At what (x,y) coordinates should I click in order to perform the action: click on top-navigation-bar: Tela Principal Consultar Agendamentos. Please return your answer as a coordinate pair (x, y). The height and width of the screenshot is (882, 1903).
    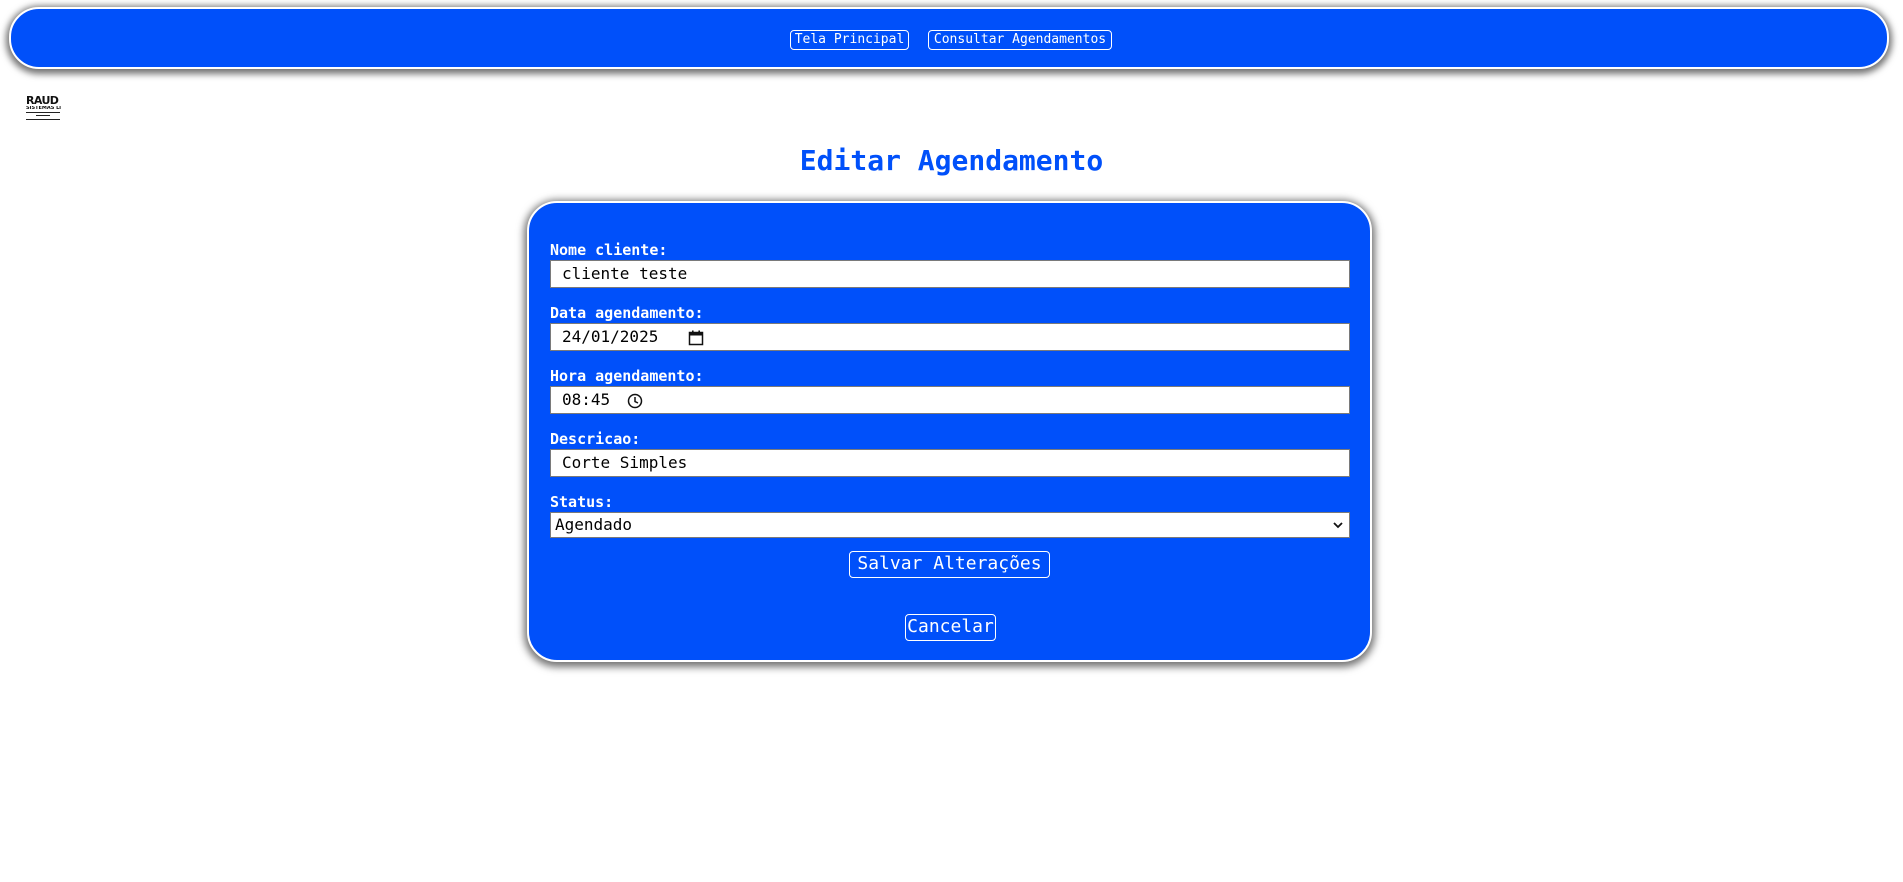
    Looking at the image, I should click on (949, 38).